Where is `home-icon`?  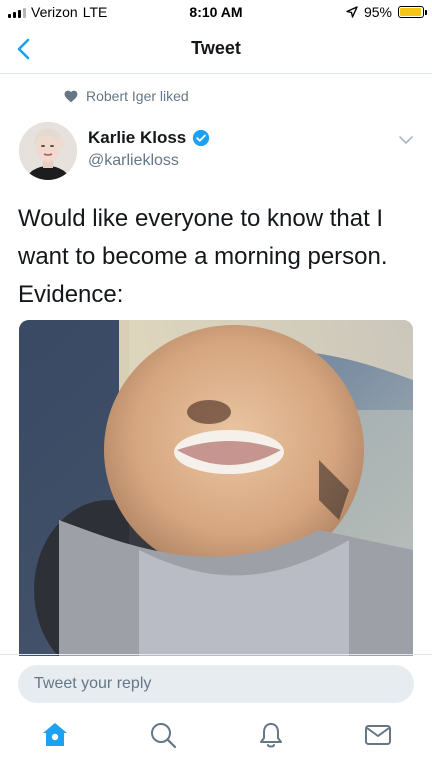
home-icon is located at coordinates (55, 735).